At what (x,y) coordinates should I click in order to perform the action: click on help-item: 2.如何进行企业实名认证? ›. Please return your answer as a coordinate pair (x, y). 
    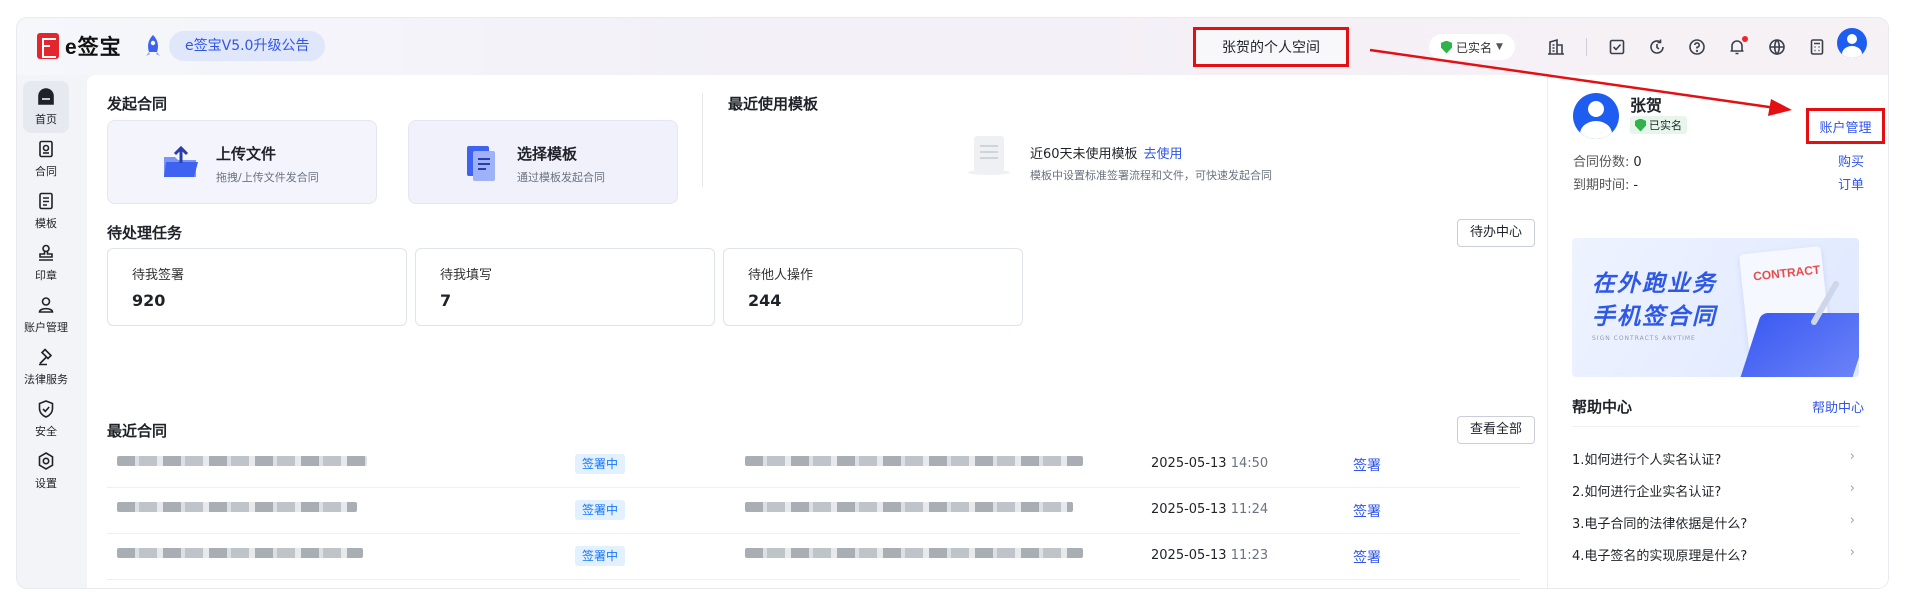
    Looking at the image, I should click on (1715, 490).